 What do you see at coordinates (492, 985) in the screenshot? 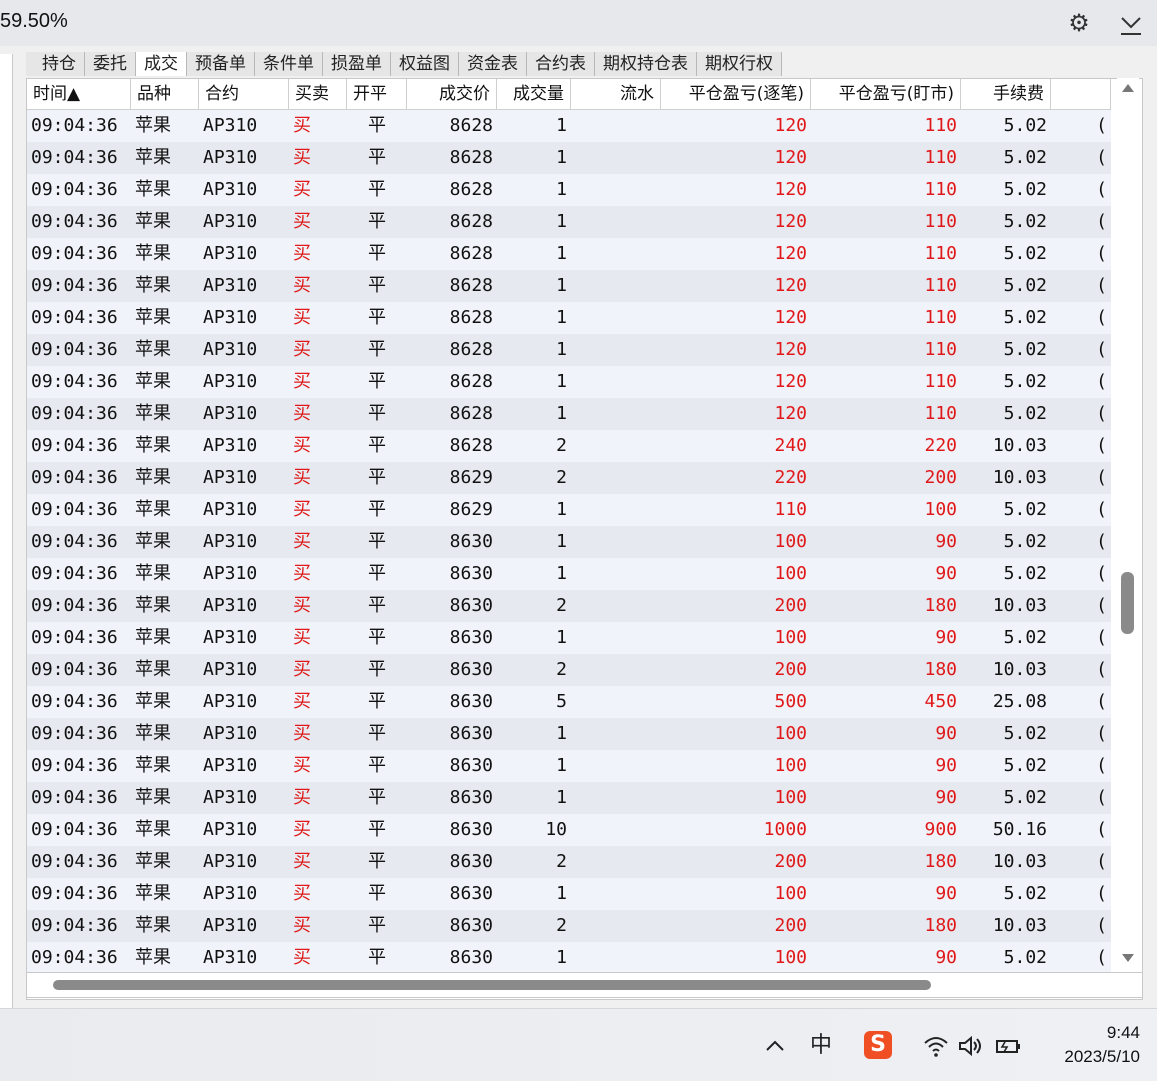
I see `horizontal-scroll-thumb` at bounding box center [492, 985].